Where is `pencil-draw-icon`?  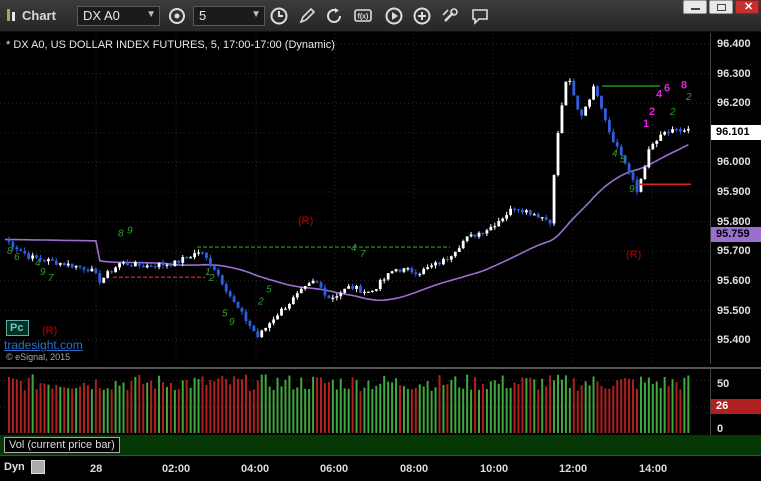
pencil-draw-icon is located at coordinates (307, 16).